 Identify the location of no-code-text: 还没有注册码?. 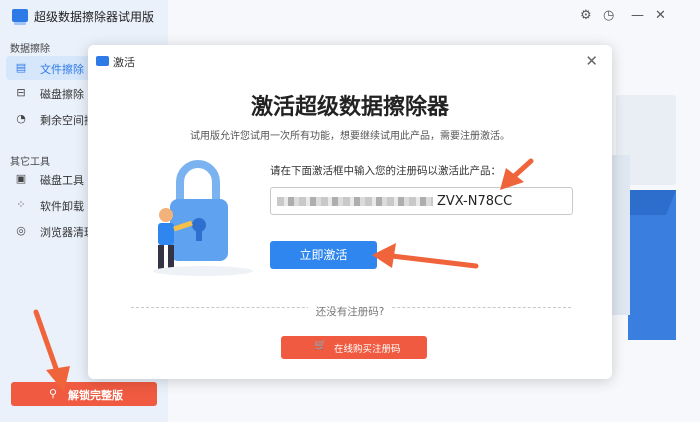
(350, 312).